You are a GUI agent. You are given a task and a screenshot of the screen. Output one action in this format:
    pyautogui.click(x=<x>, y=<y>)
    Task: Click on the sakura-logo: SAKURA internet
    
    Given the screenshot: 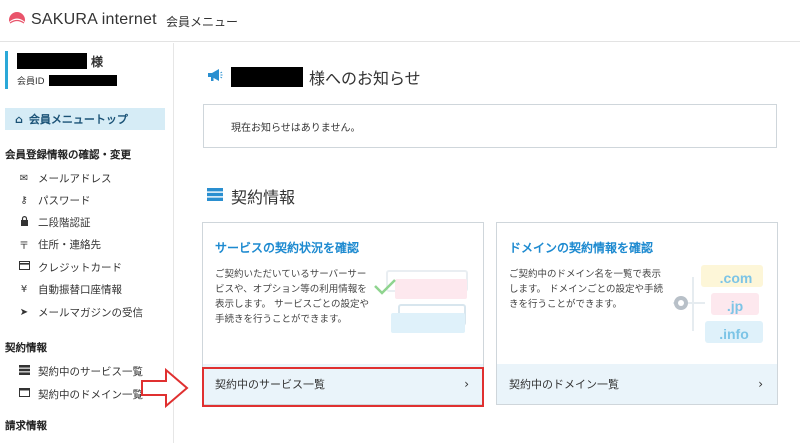 What is the action you would take?
    pyautogui.click(x=81, y=20)
    